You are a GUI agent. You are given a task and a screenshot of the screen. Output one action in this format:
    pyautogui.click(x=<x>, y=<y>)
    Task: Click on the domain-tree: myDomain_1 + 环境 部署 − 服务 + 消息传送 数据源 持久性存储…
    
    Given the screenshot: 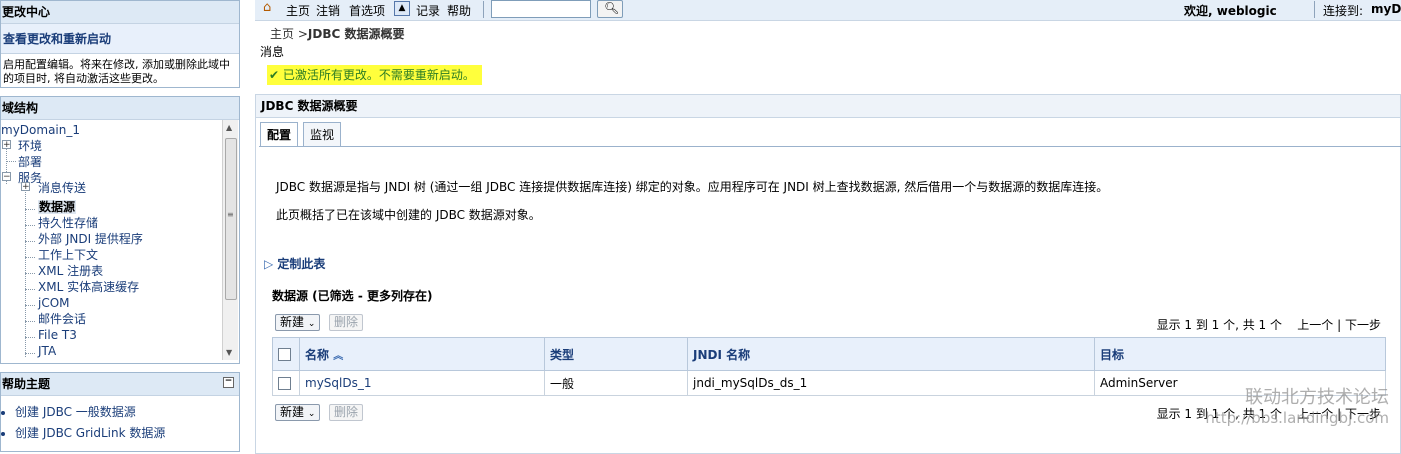 What is the action you would take?
    pyautogui.click(x=112, y=240)
    